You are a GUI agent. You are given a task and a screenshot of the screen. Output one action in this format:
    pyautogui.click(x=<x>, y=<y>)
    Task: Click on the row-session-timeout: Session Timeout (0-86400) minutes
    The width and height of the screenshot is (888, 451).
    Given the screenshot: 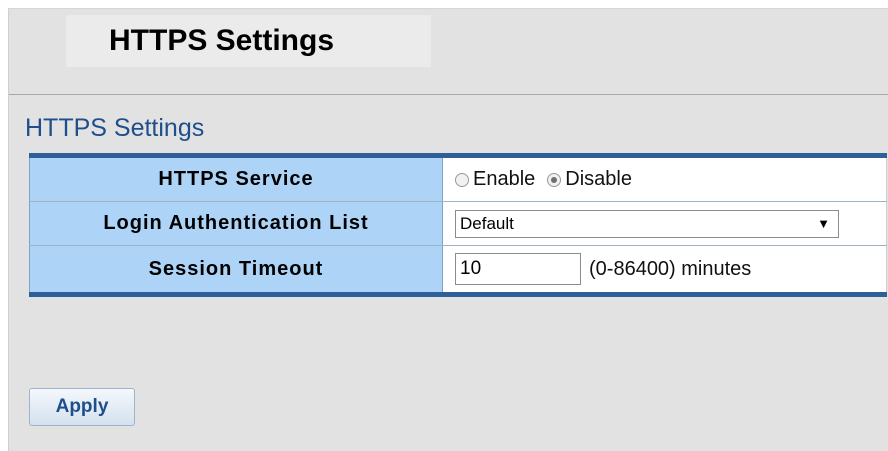 What is the action you would take?
    pyautogui.click(x=458, y=269)
    